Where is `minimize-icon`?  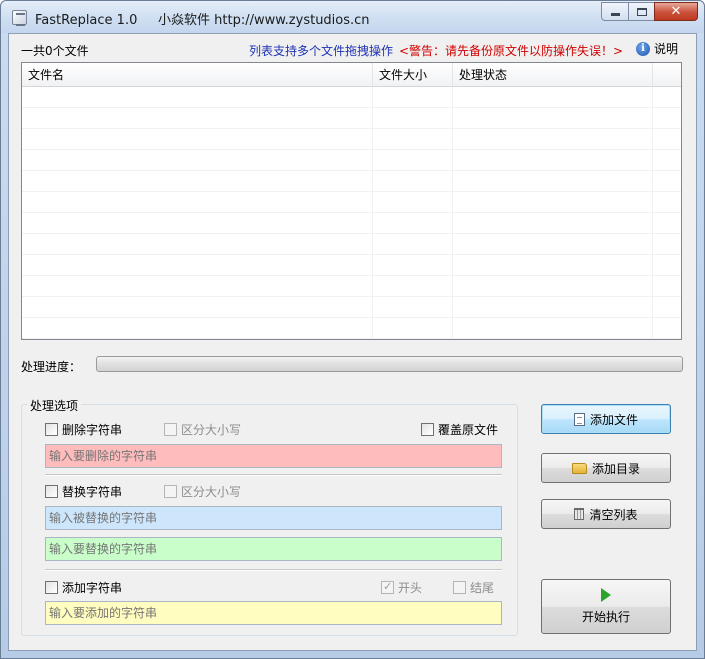 minimize-icon is located at coordinates (615, 14).